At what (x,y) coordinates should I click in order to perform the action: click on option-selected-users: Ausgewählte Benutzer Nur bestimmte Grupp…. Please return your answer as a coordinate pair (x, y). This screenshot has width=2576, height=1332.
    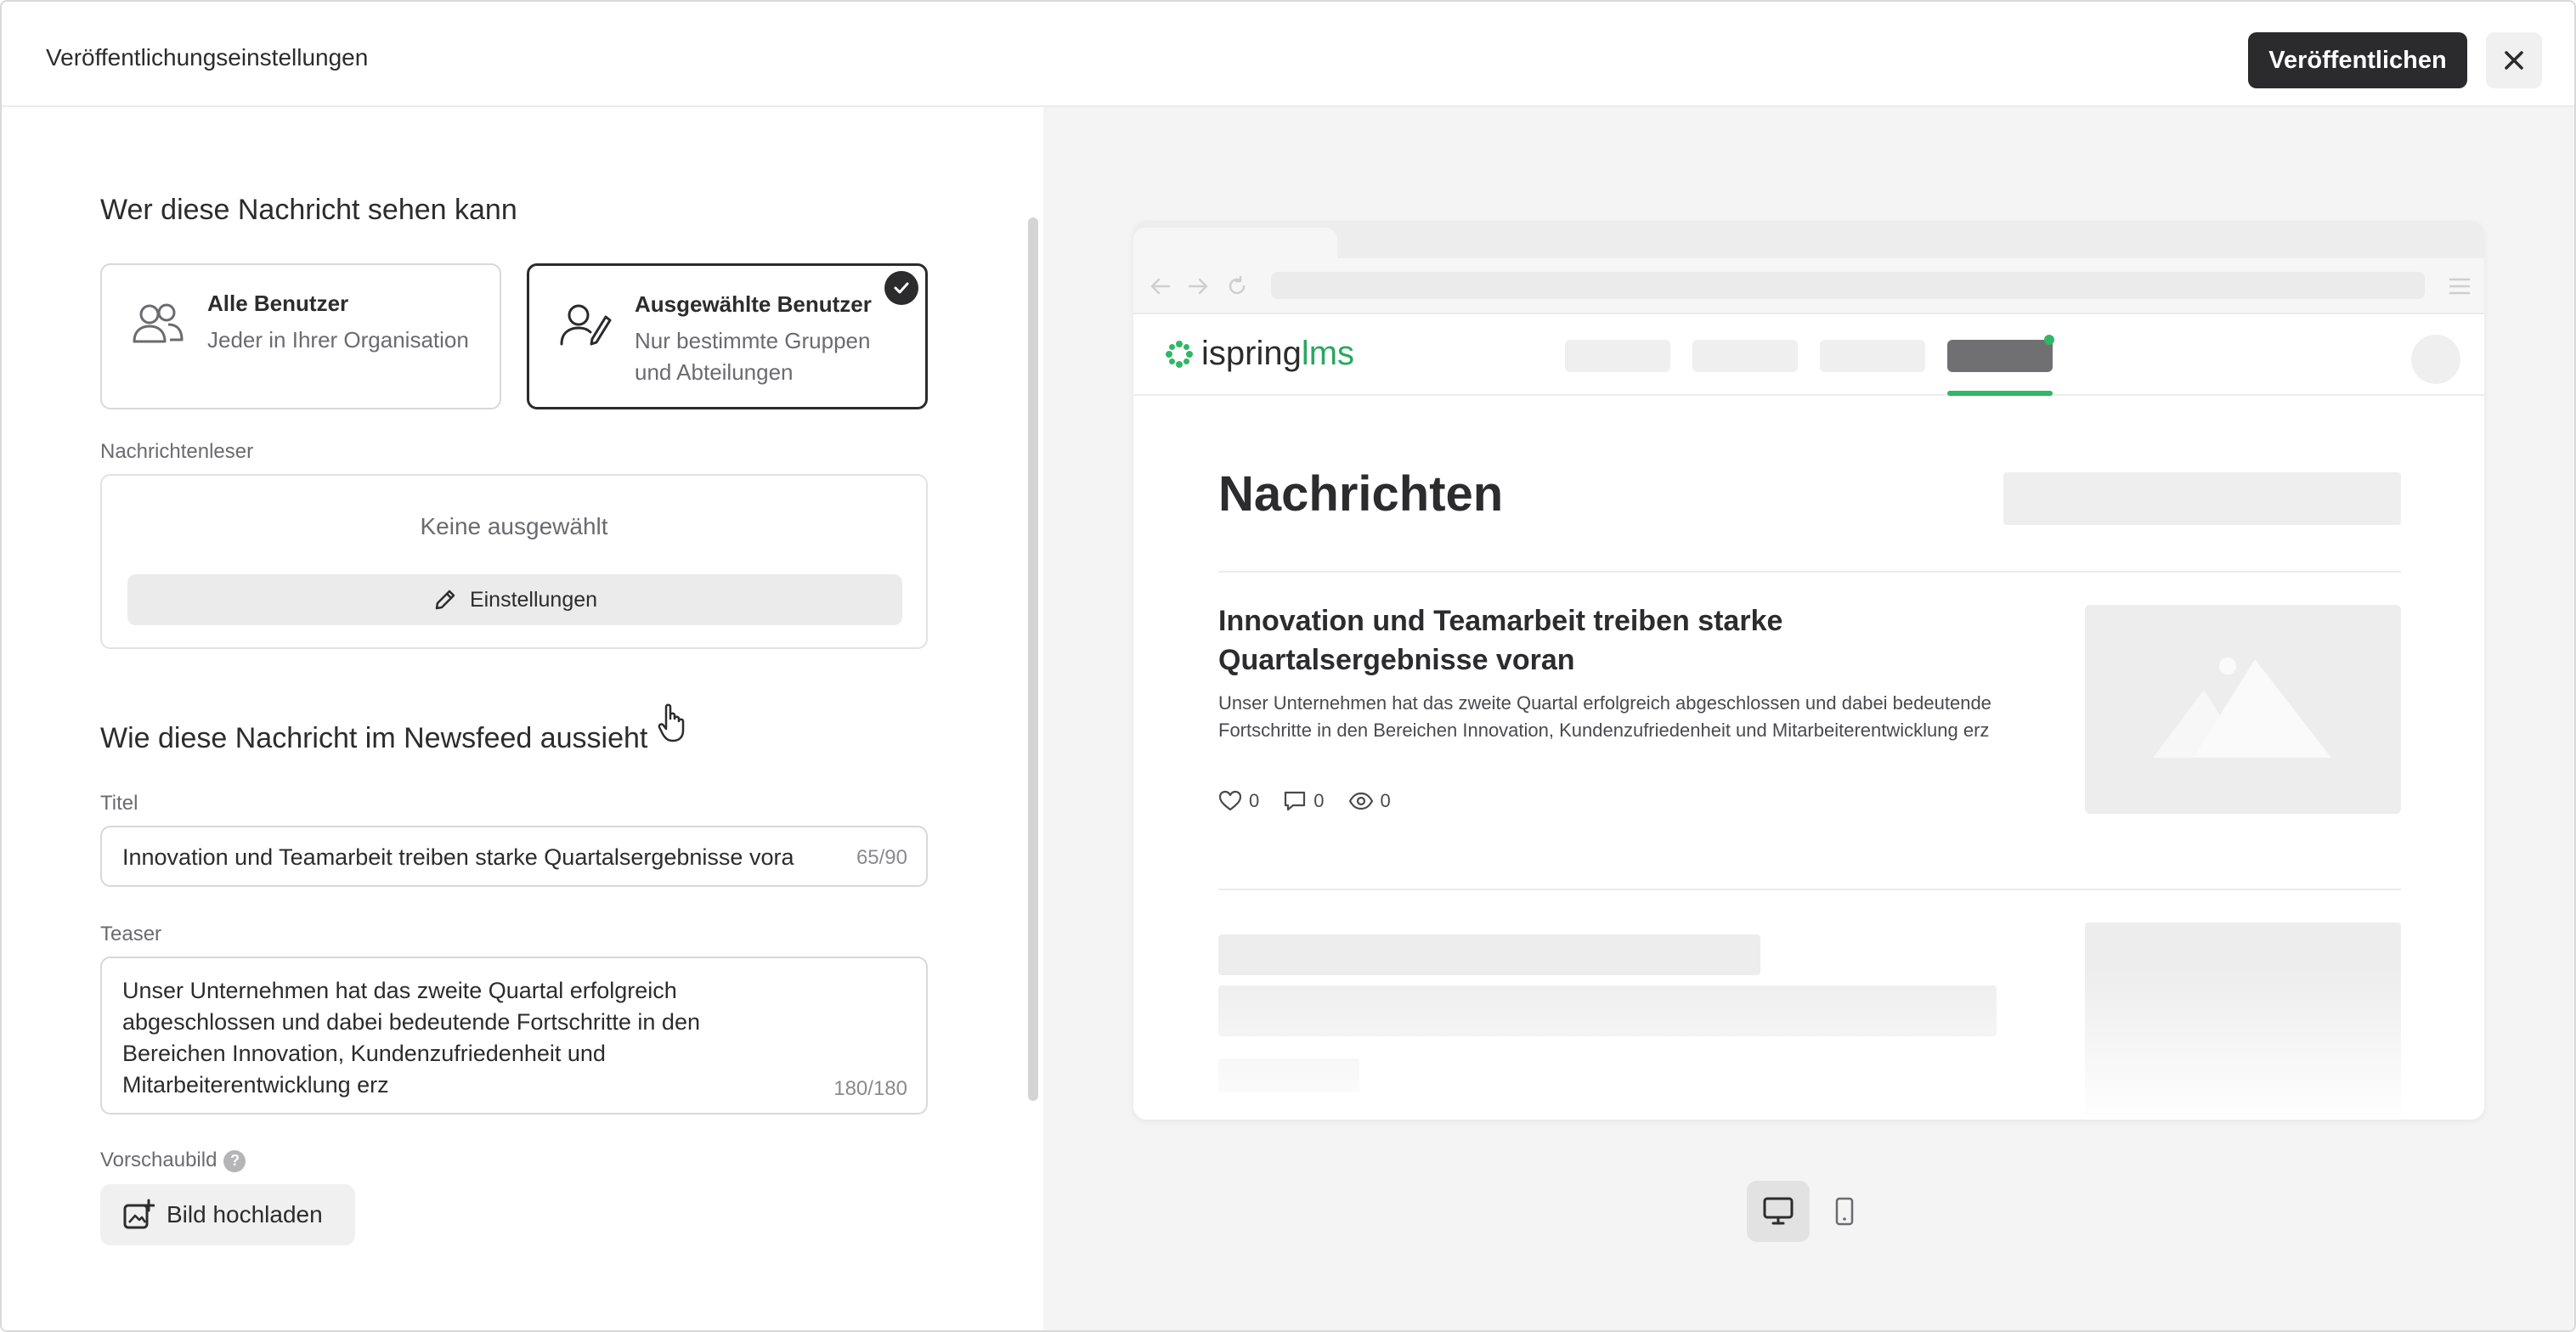
    Looking at the image, I should click on (727, 336).